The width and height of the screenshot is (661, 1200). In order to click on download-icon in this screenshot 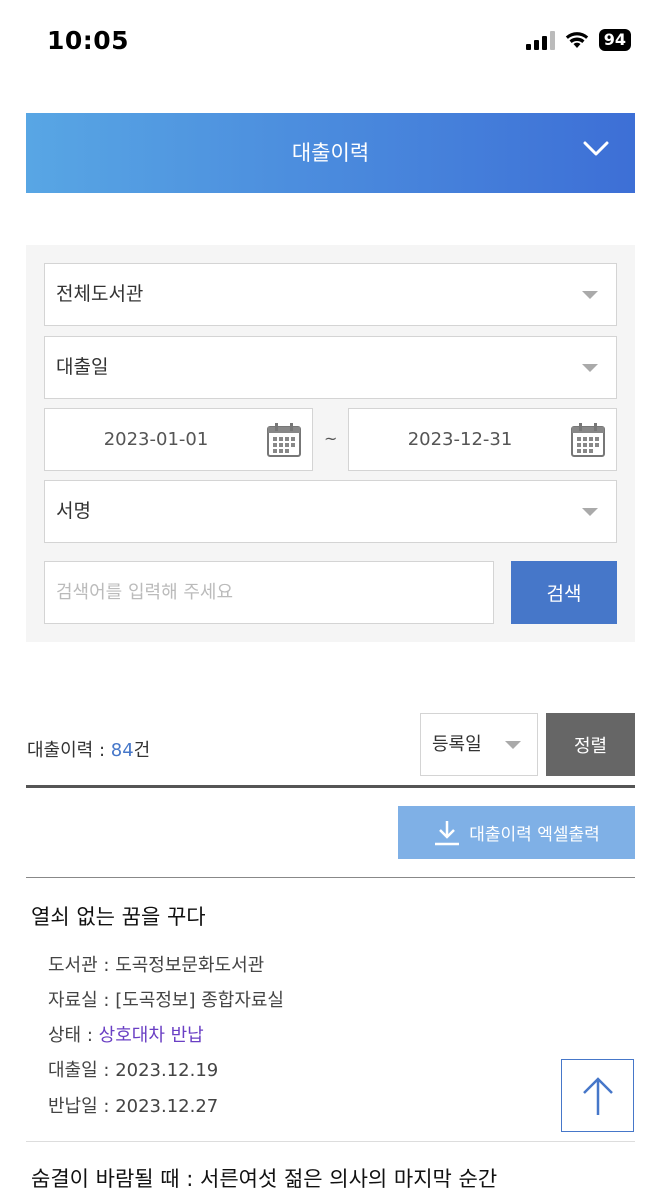, I will do `click(447, 832)`.